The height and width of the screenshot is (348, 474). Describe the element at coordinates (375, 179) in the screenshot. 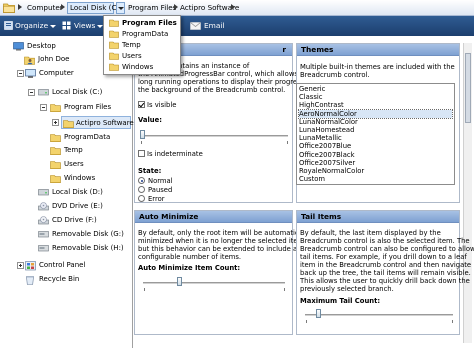

I see `theme-list-item: Custom` at that location.